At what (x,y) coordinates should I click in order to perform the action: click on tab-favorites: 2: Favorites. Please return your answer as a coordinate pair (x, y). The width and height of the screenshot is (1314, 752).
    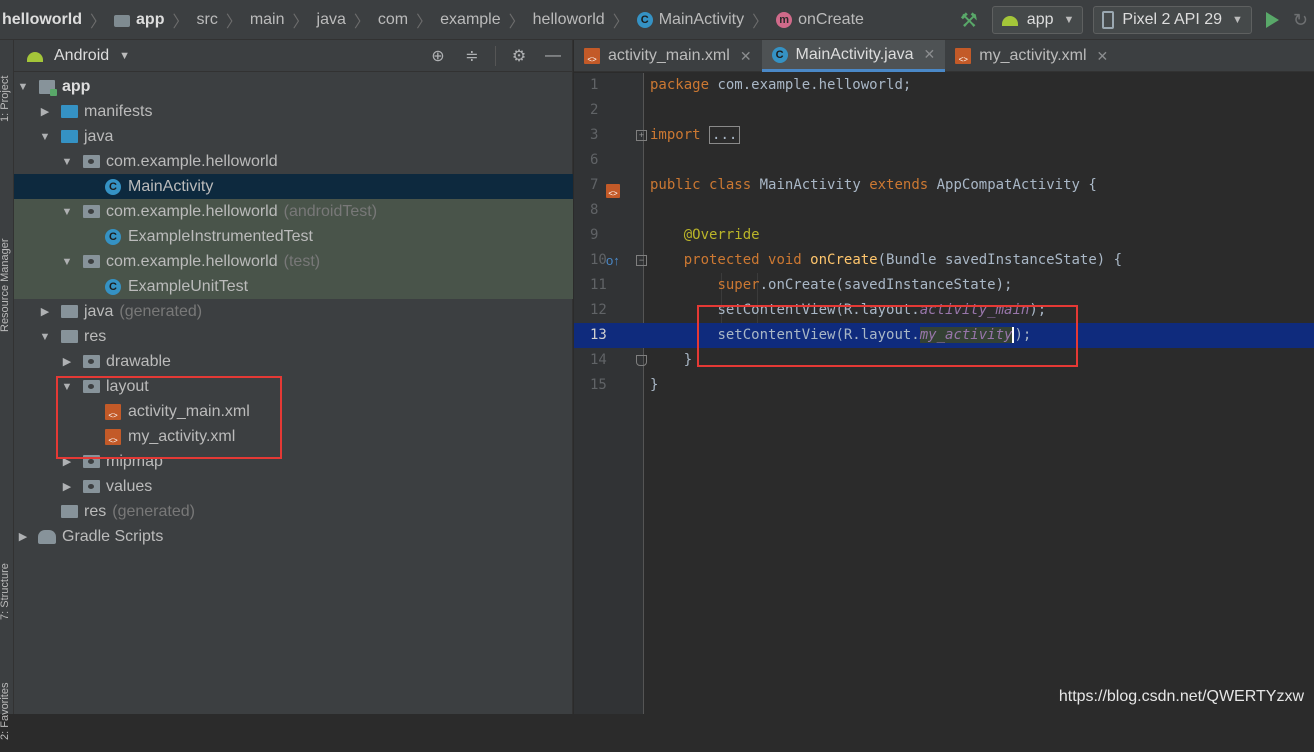
    Looking at the image, I should click on (6, 746).